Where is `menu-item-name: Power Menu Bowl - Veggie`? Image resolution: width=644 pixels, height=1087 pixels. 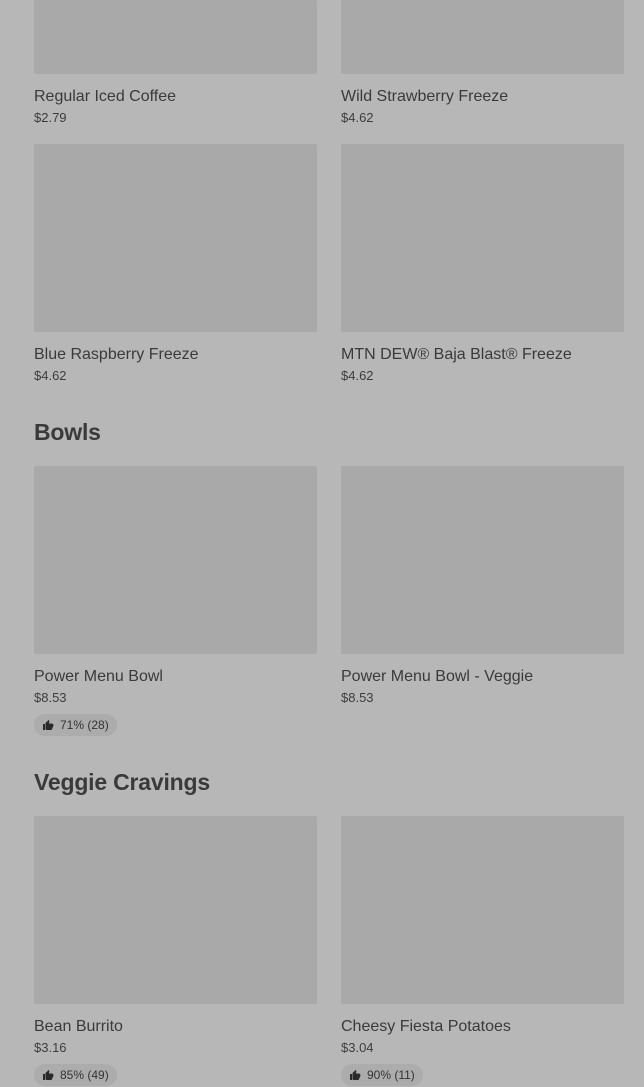
menu-item-name: Power Menu Bowl - Veggie is located at coordinates (437, 676).